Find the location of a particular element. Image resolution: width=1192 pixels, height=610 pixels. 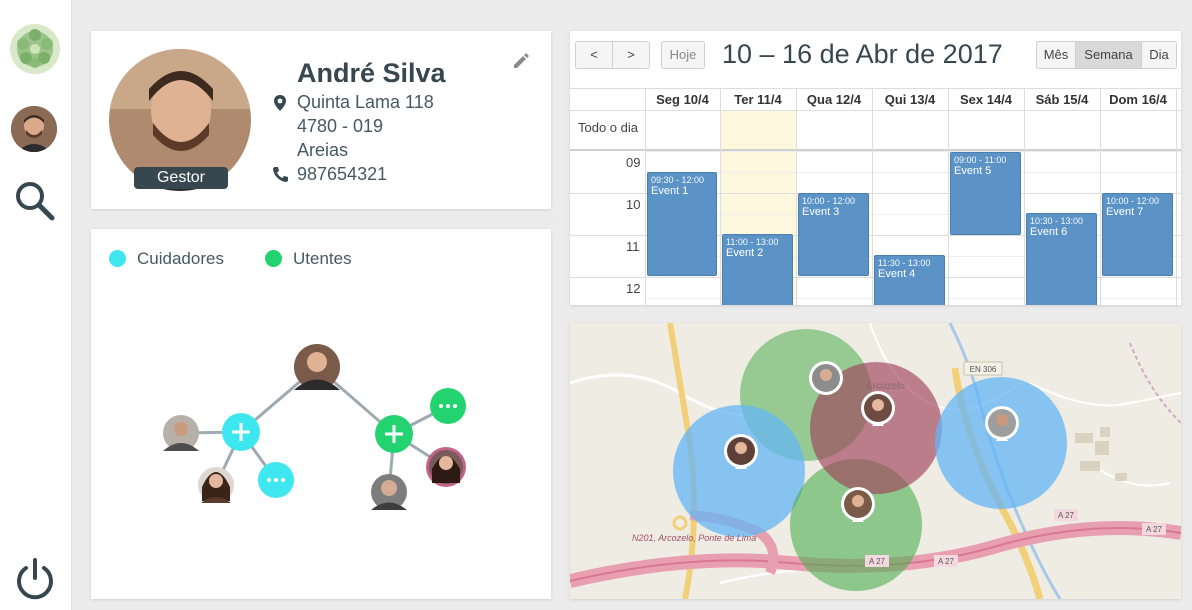

hour-label-12: 12 is located at coordinates (633, 288).